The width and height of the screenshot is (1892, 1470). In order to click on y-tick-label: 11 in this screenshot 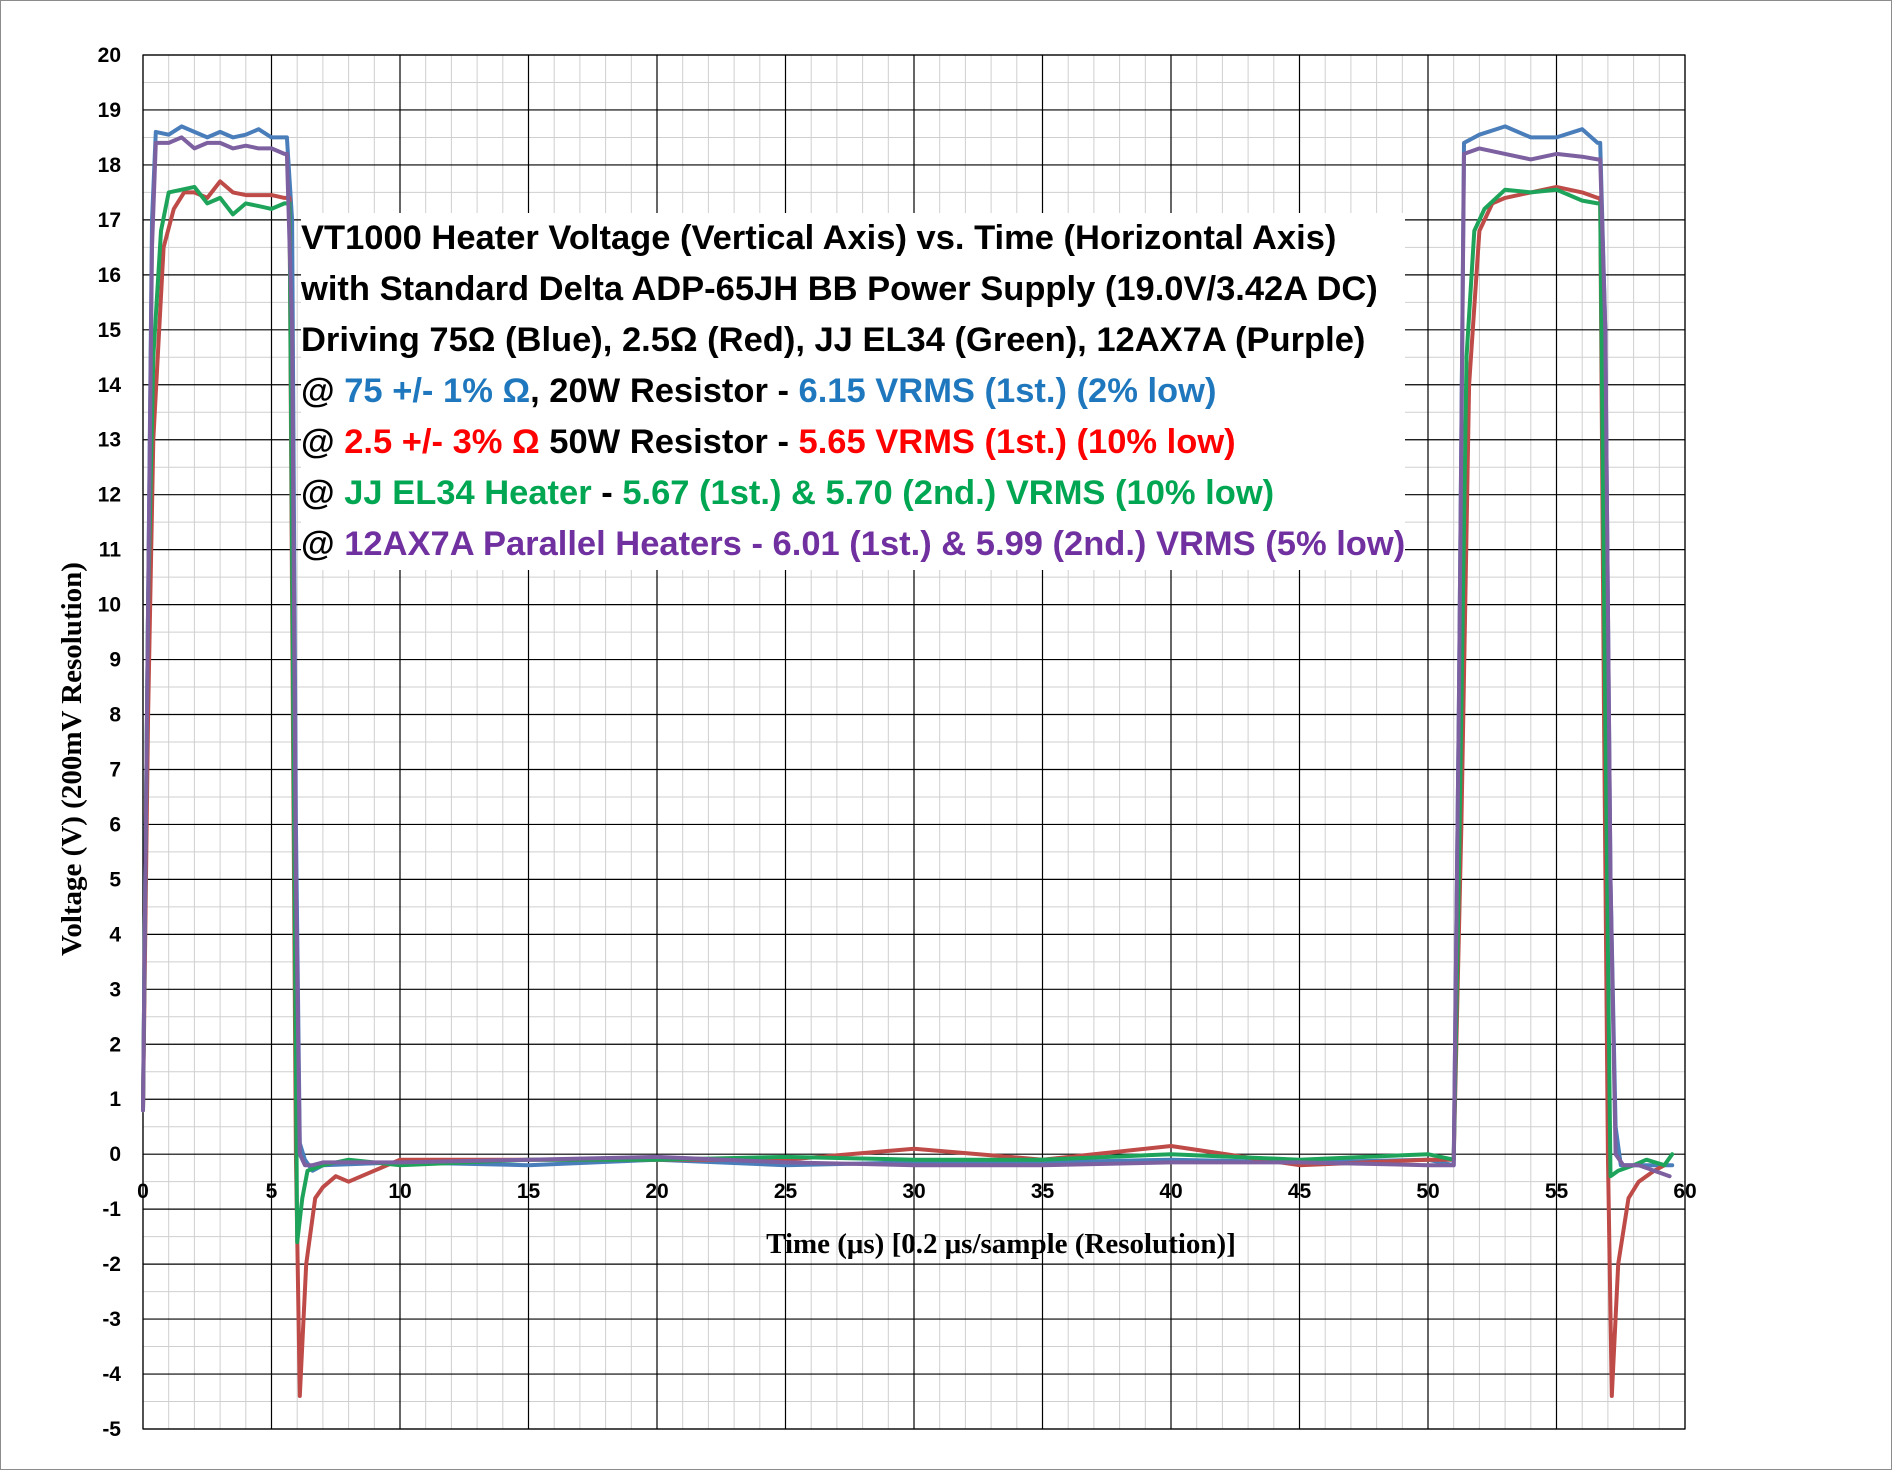, I will do `click(110, 550)`.